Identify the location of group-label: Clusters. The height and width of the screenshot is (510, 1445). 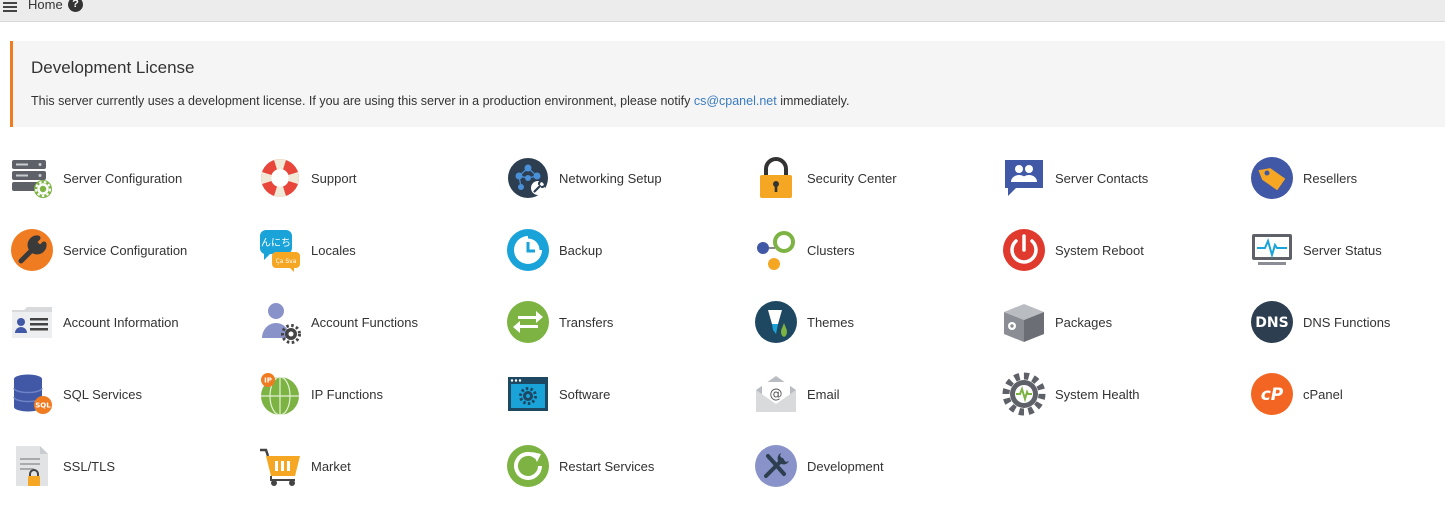
(831, 250).